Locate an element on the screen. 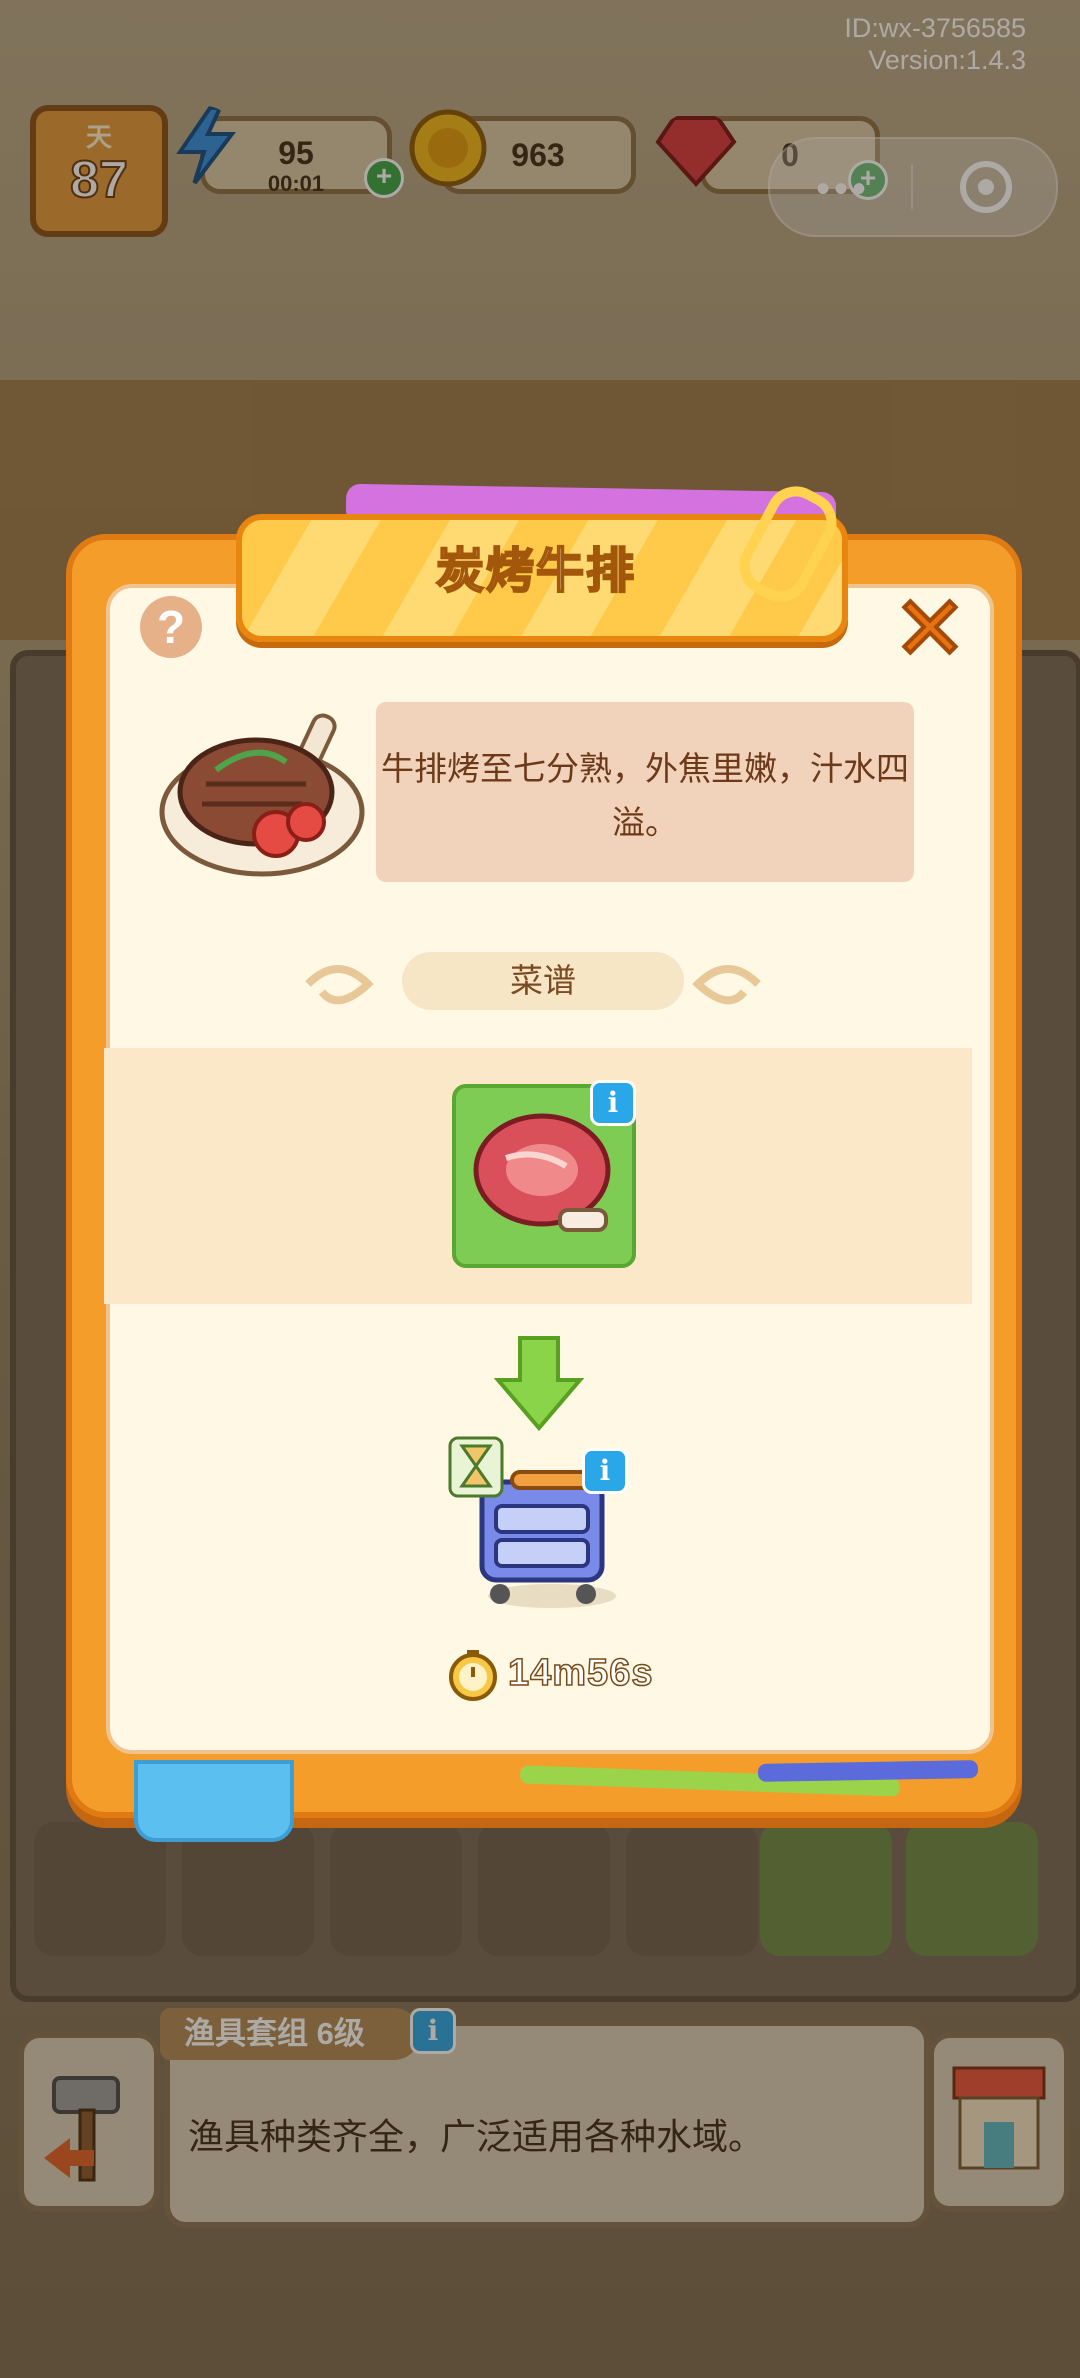  steak-dish-icon is located at coordinates (262, 795).